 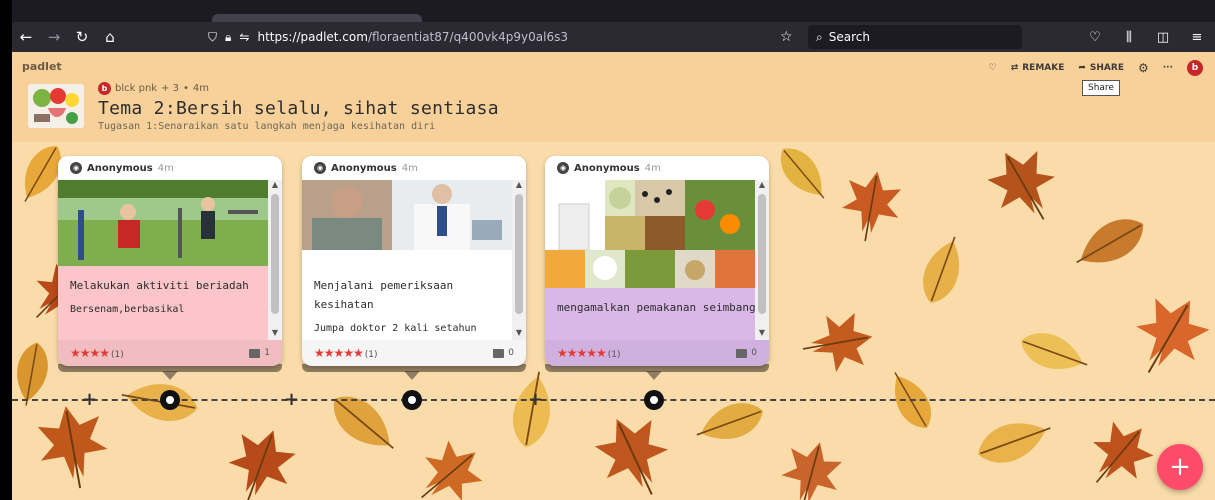 What do you see at coordinates (317, 18) in the screenshot?
I see `active-tab` at bounding box center [317, 18].